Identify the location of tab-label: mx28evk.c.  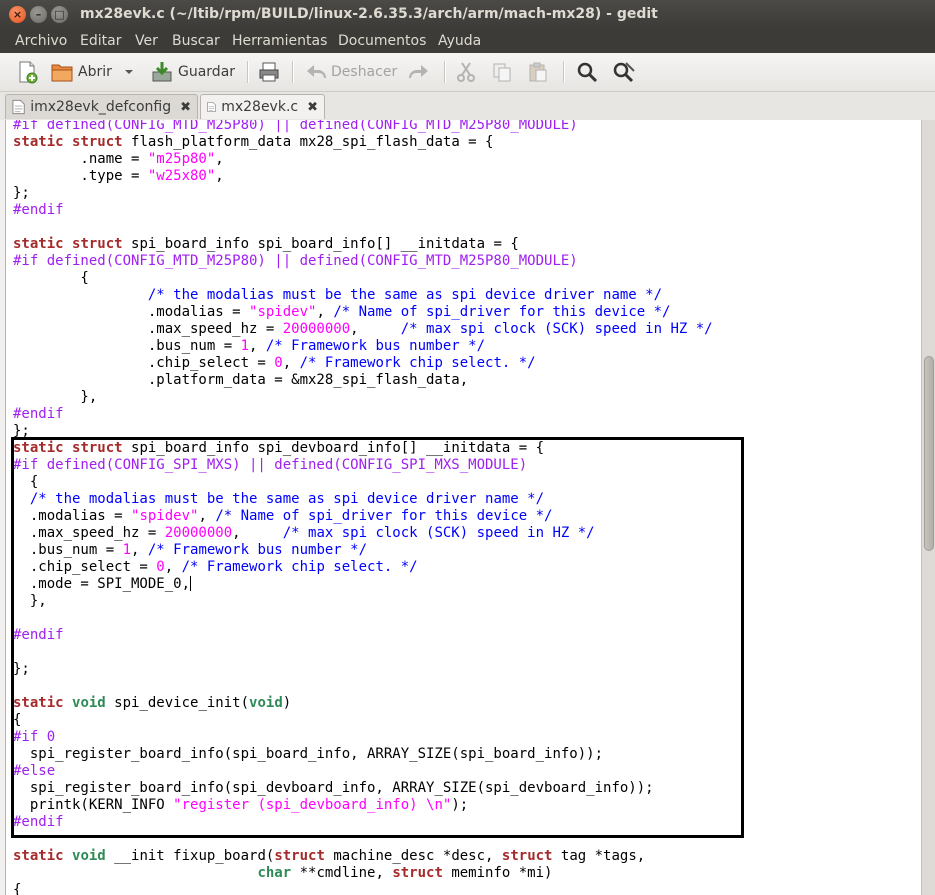
(260, 107).